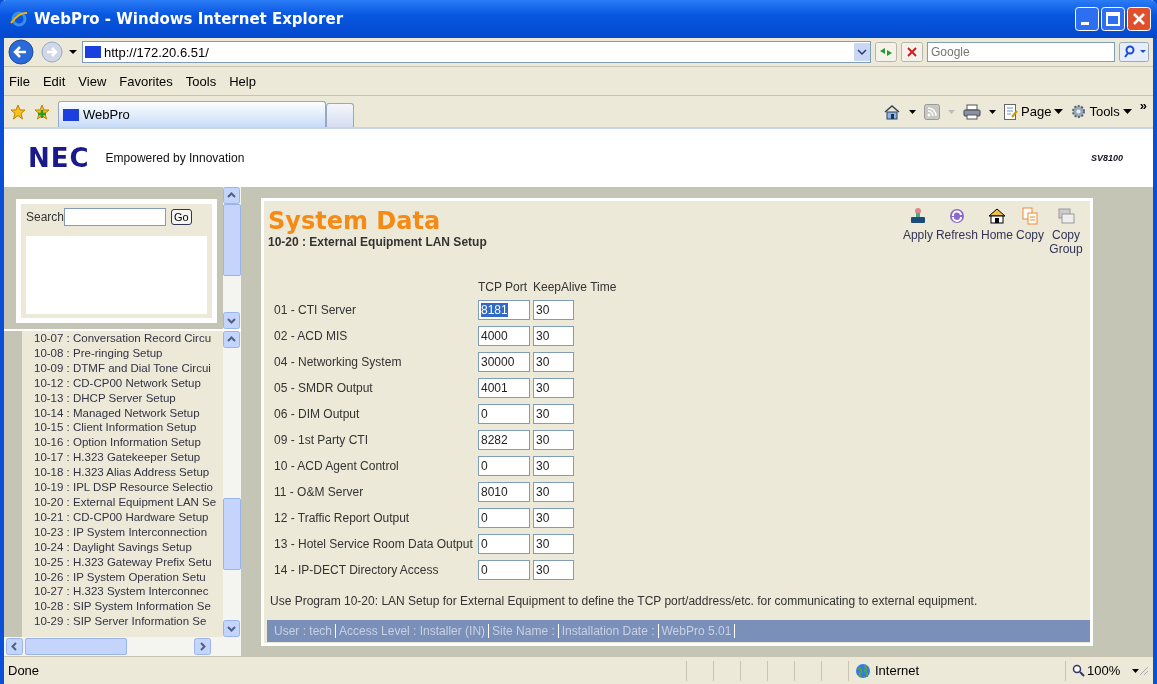 This screenshot has width=1157, height=684. Describe the element at coordinates (128, 398) in the screenshot. I see `nav-link: 10-13 : DHCP Server Setup` at that location.